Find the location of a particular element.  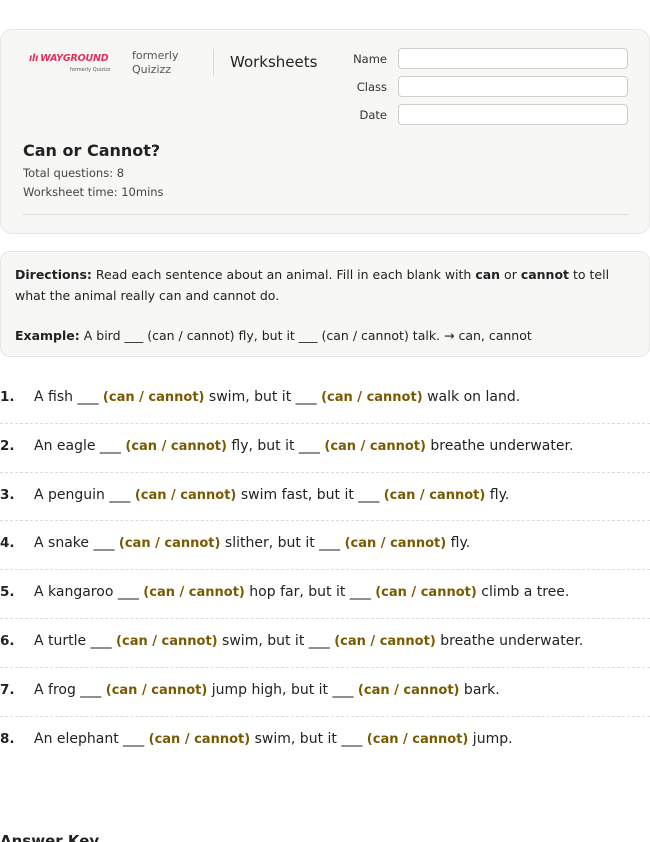

section-title: Worksheets is located at coordinates (274, 62).